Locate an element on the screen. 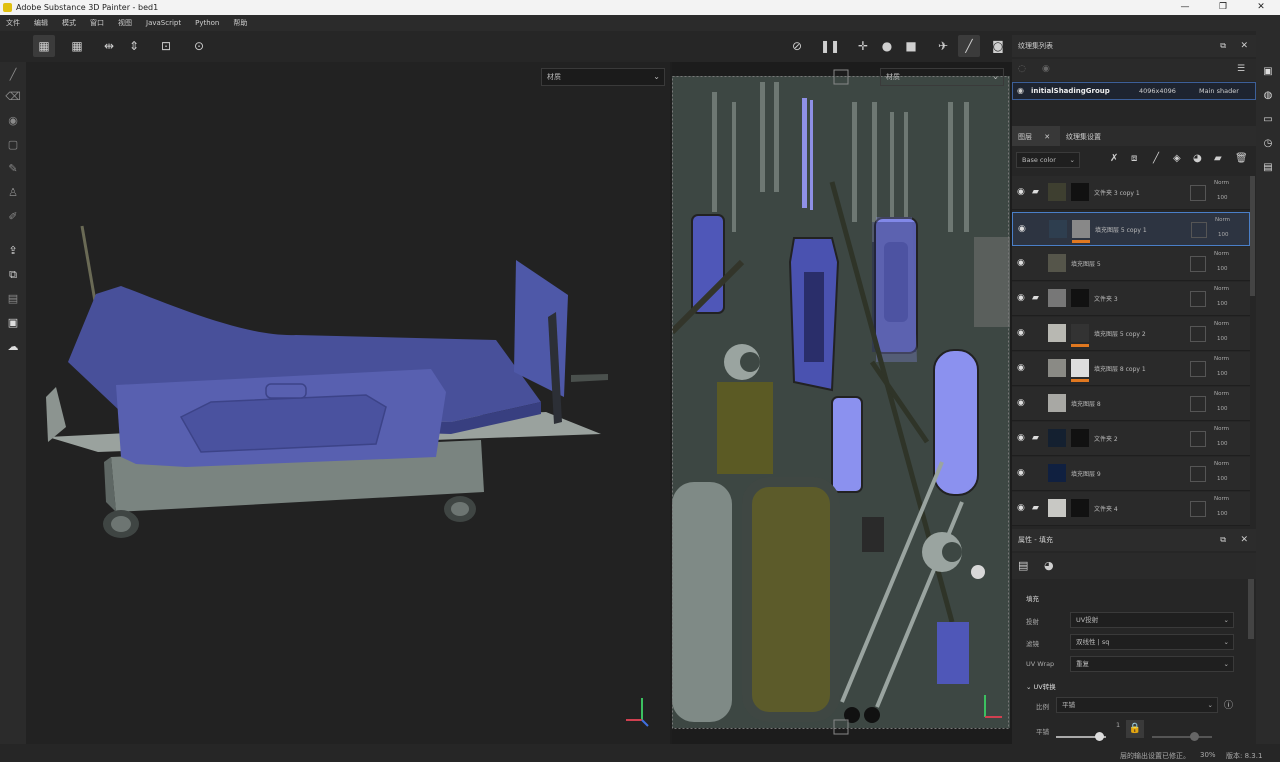 Image resolution: width=1280 pixels, height=762 pixels. layer-row: ◉ ▰ 文件夹 4 Norm 100 is located at coordinates (1131, 509).